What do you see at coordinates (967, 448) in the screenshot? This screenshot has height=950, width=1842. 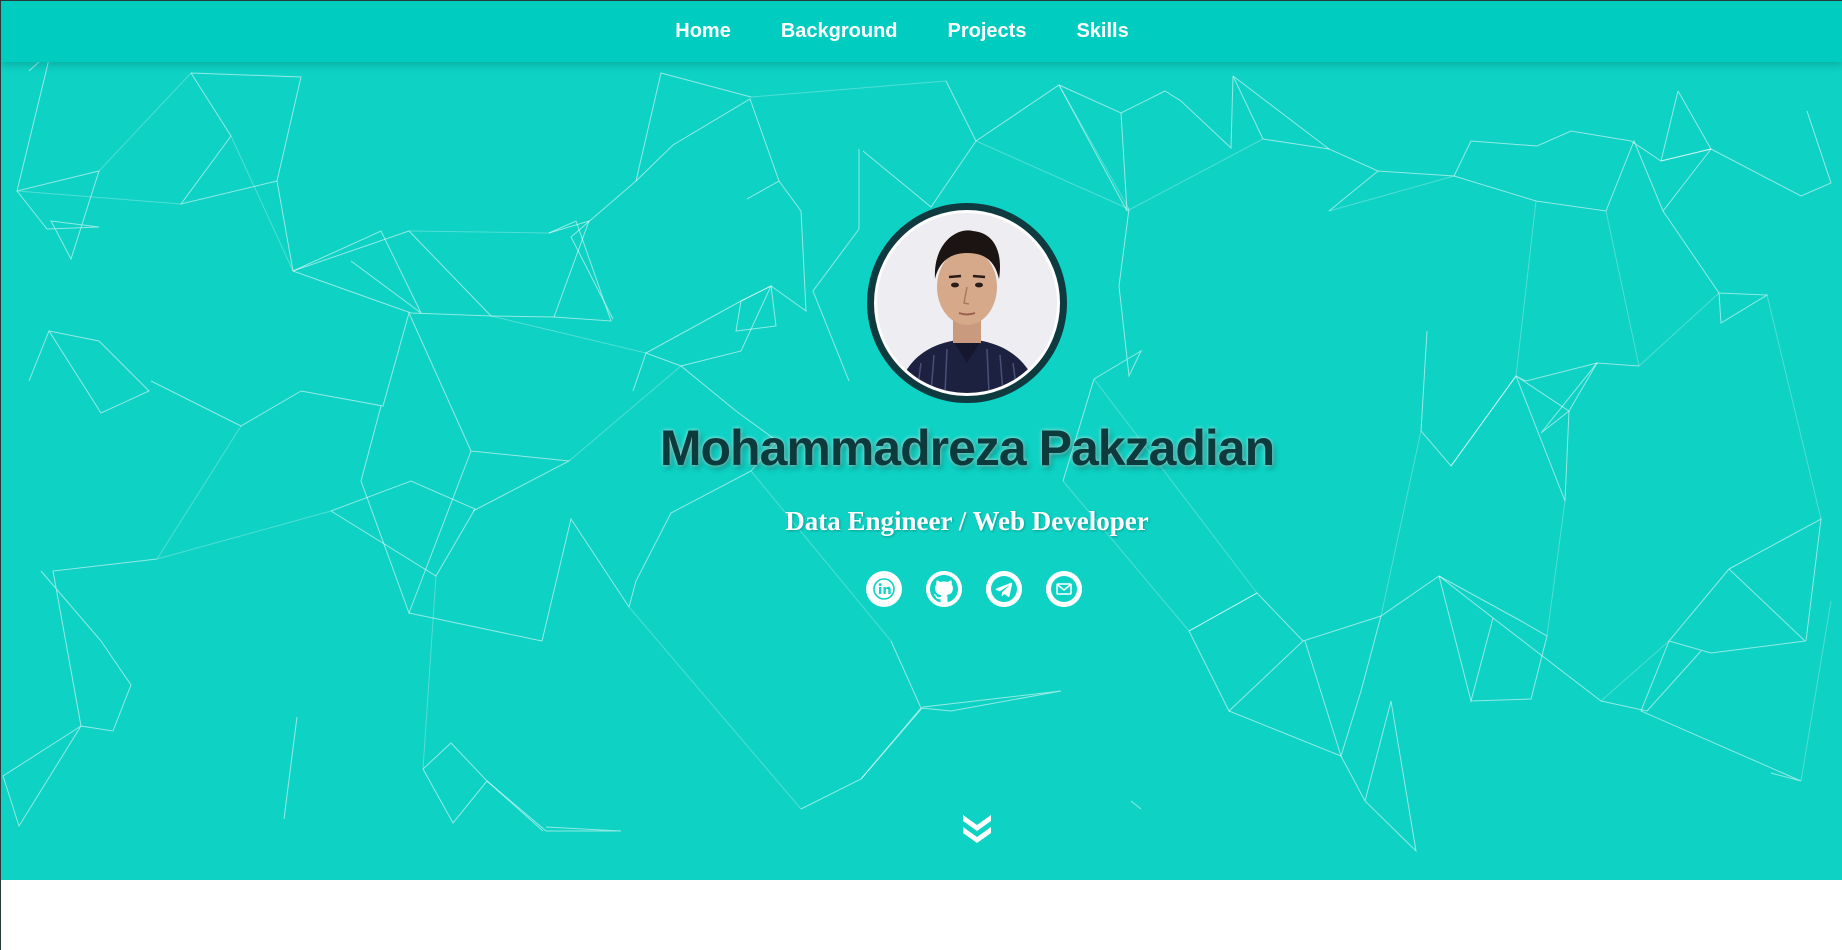 I see `hero-name: Mohammadreza Pakzadian` at bounding box center [967, 448].